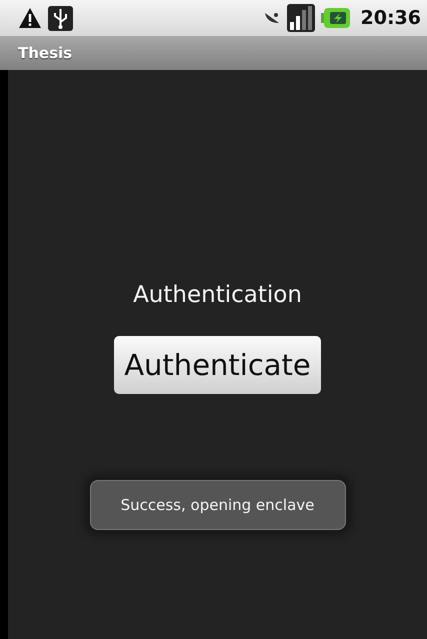 The width and height of the screenshot is (427, 639). I want to click on battery-charging-icon, so click(335, 18).